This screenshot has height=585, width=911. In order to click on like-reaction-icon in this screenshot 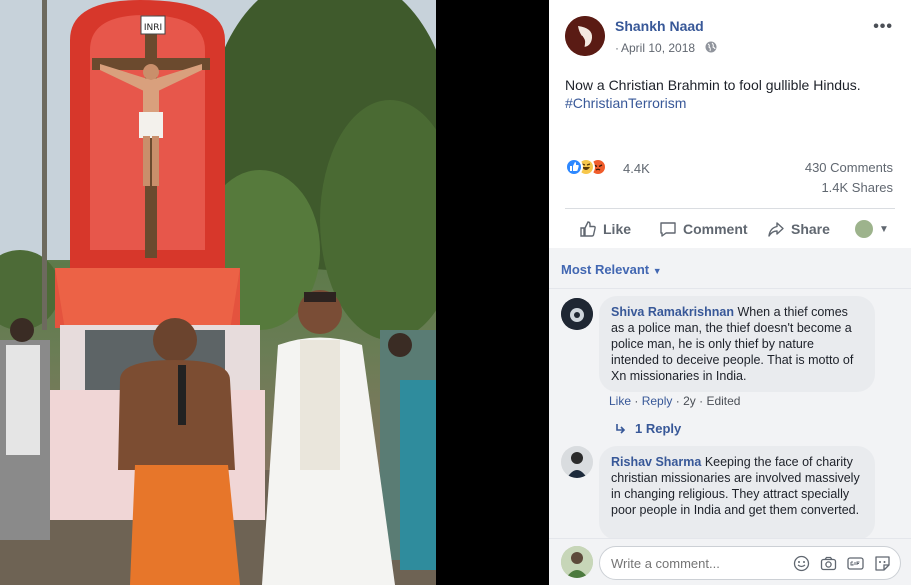, I will do `click(574, 167)`.